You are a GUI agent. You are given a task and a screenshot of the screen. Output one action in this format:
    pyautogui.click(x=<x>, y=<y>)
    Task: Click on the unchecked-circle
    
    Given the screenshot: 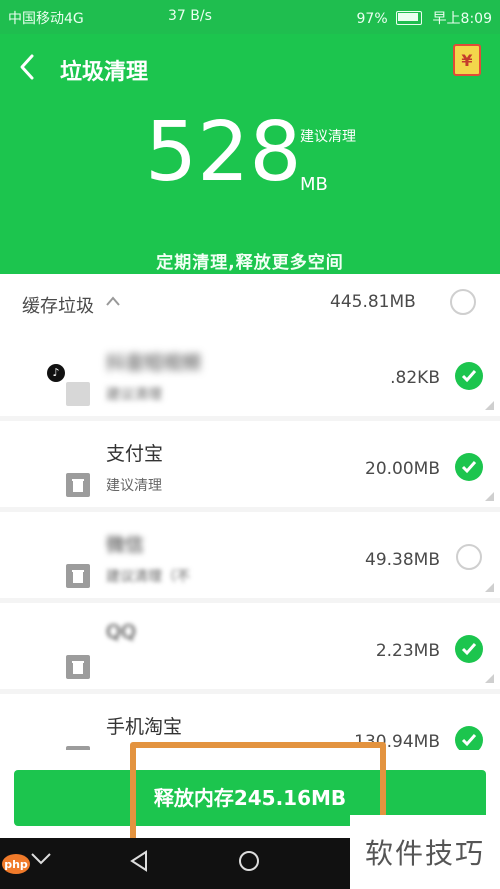 What is the action you would take?
    pyautogui.click(x=469, y=557)
    